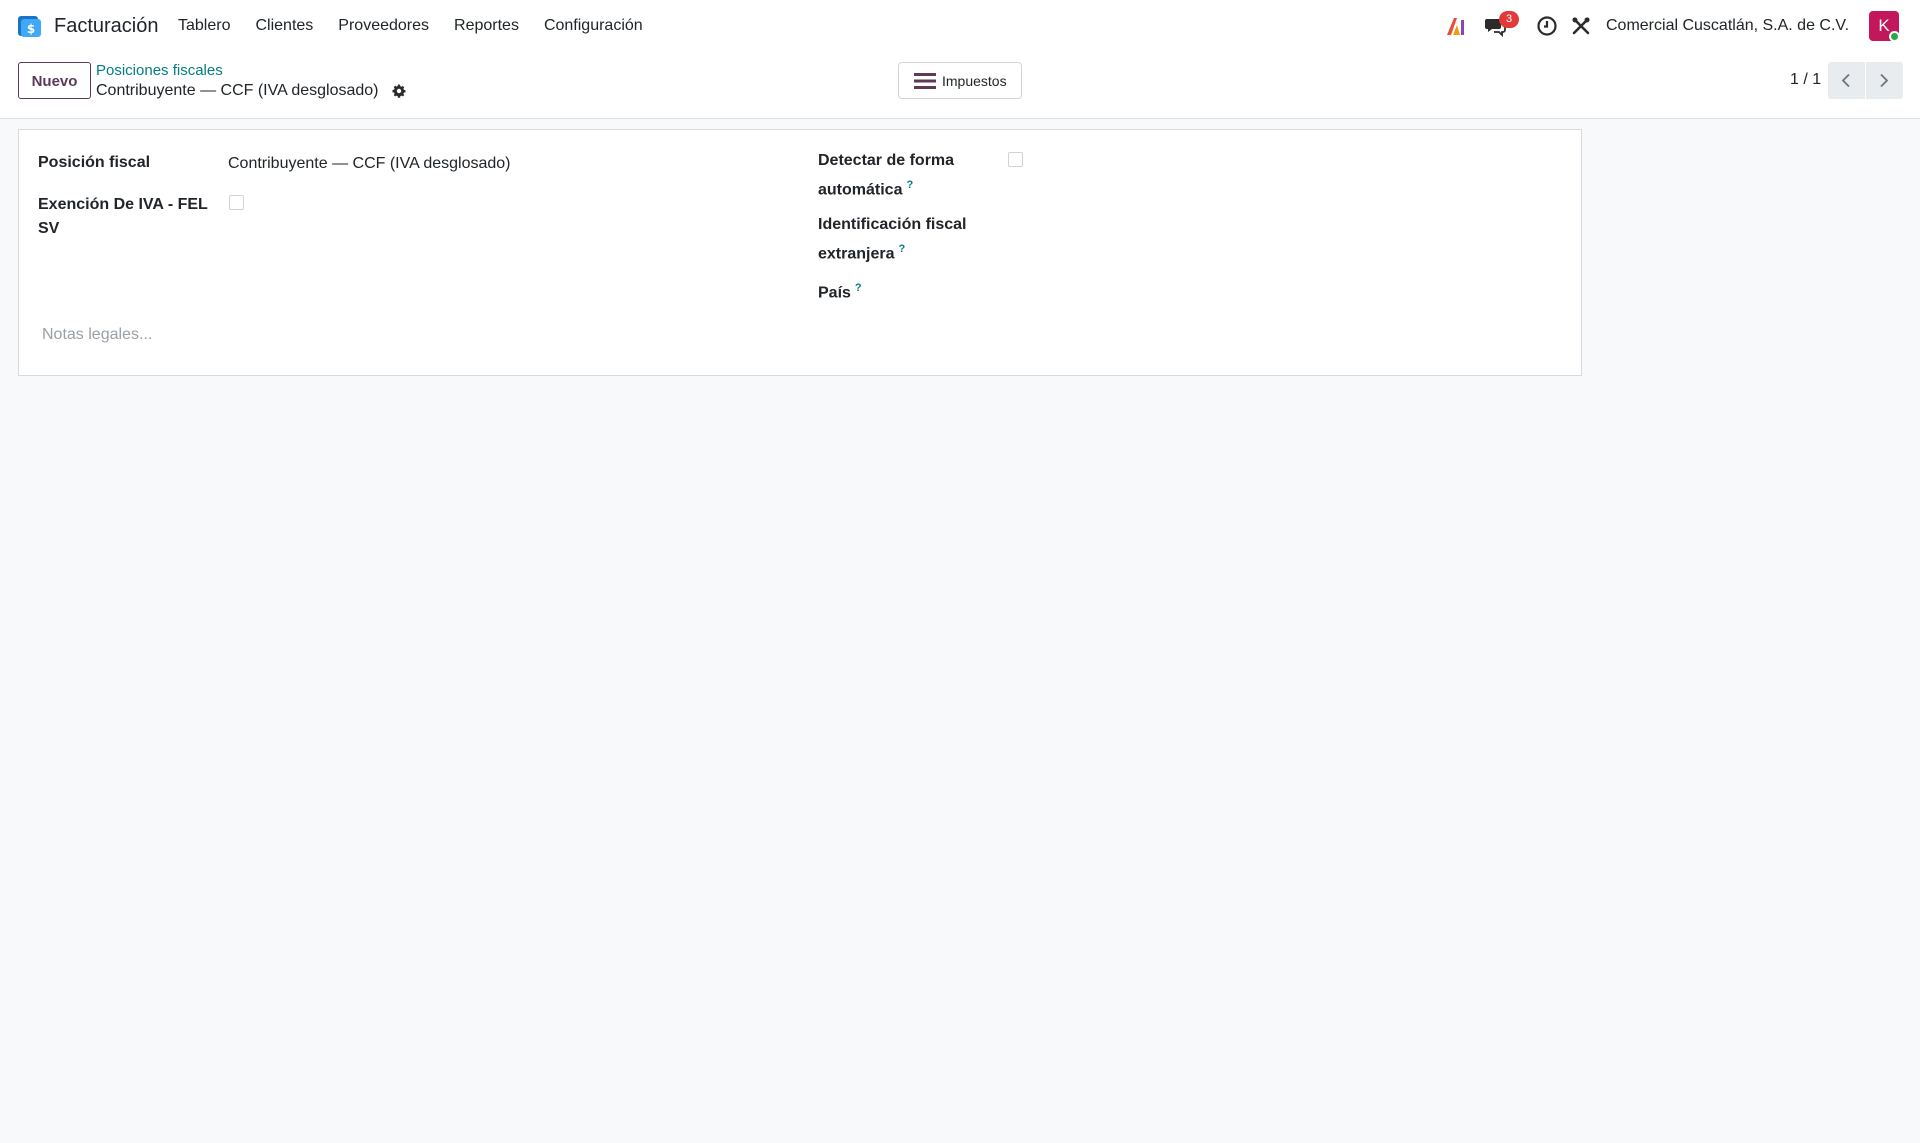 This screenshot has height=1143, width=1920. I want to click on pager-value: 1 / 1, so click(1805, 80).